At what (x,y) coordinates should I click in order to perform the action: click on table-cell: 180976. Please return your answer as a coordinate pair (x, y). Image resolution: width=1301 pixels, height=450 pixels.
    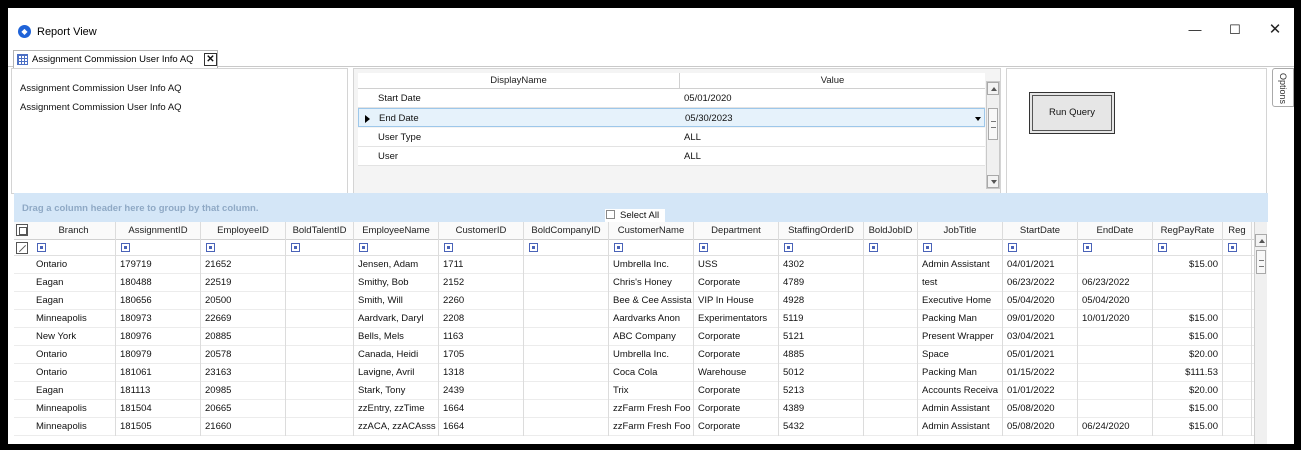
    Looking at the image, I should click on (158, 337).